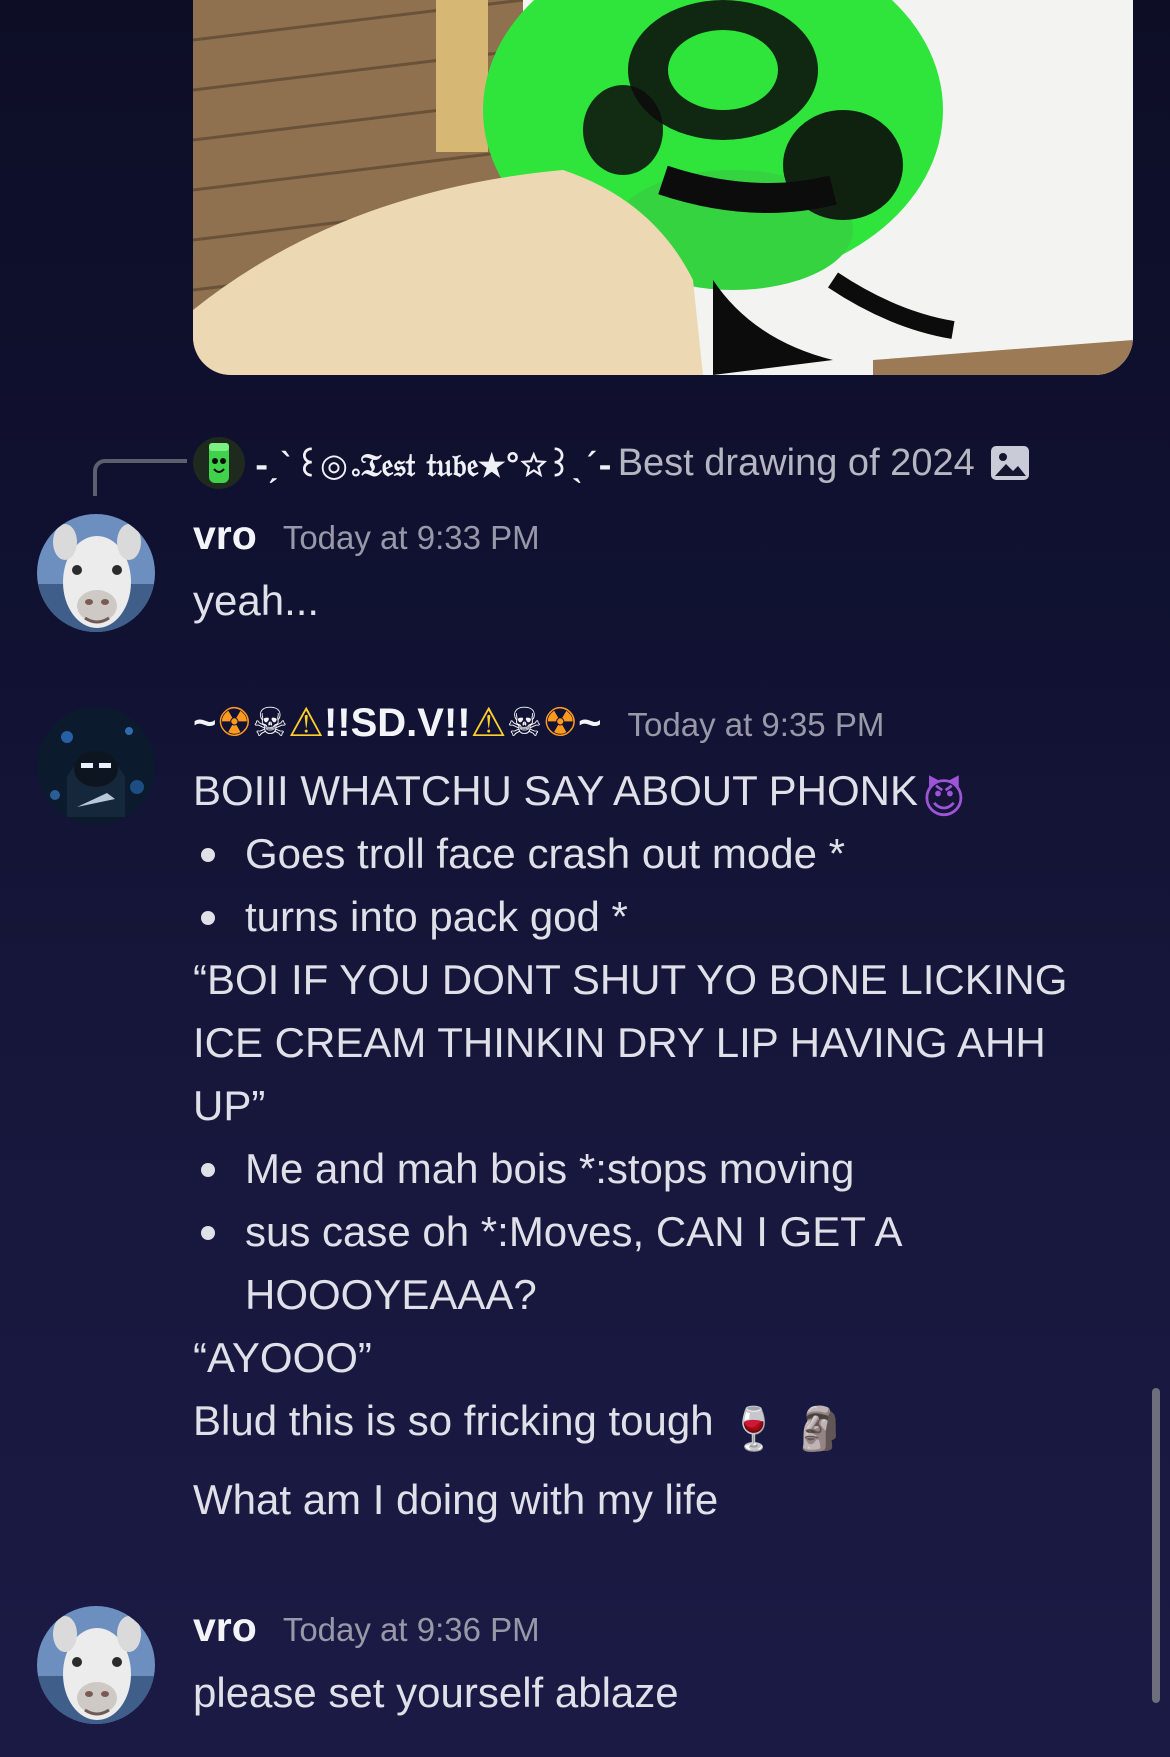 This screenshot has width=1170, height=1757. Describe the element at coordinates (453, 1420) in the screenshot. I see `message-line: Blud this is so fricking tough` at that location.